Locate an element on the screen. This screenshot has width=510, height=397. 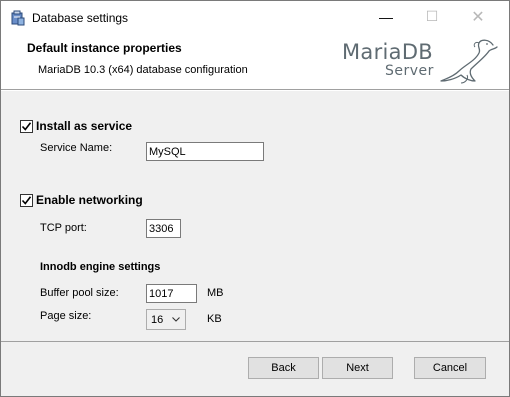
minimize-button: — is located at coordinates (386, 16).